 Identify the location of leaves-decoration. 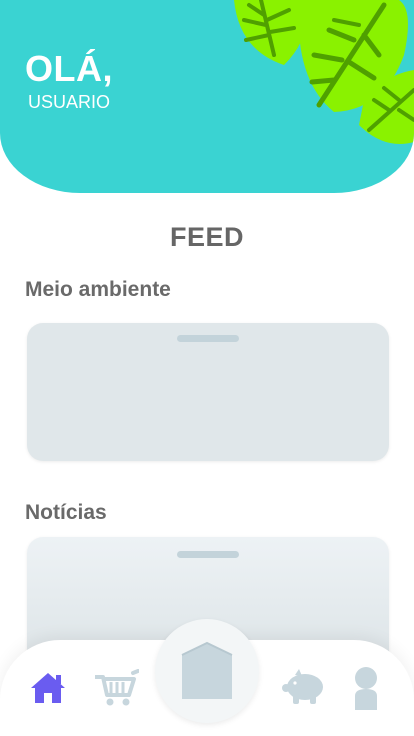
(324, 72).